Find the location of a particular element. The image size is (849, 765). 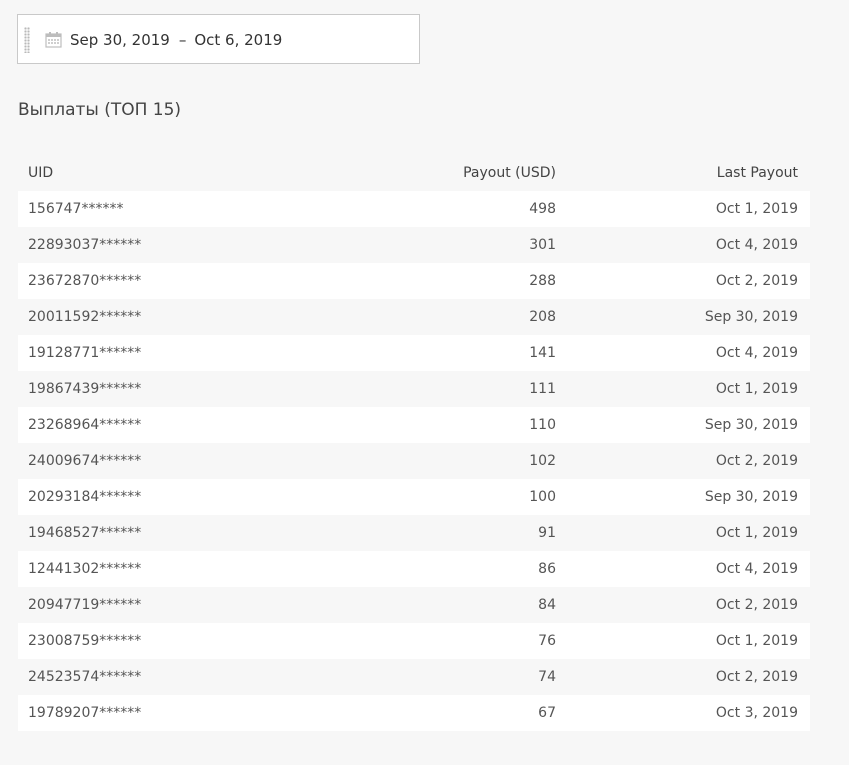

payout-cell: 110 is located at coordinates (442, 425).